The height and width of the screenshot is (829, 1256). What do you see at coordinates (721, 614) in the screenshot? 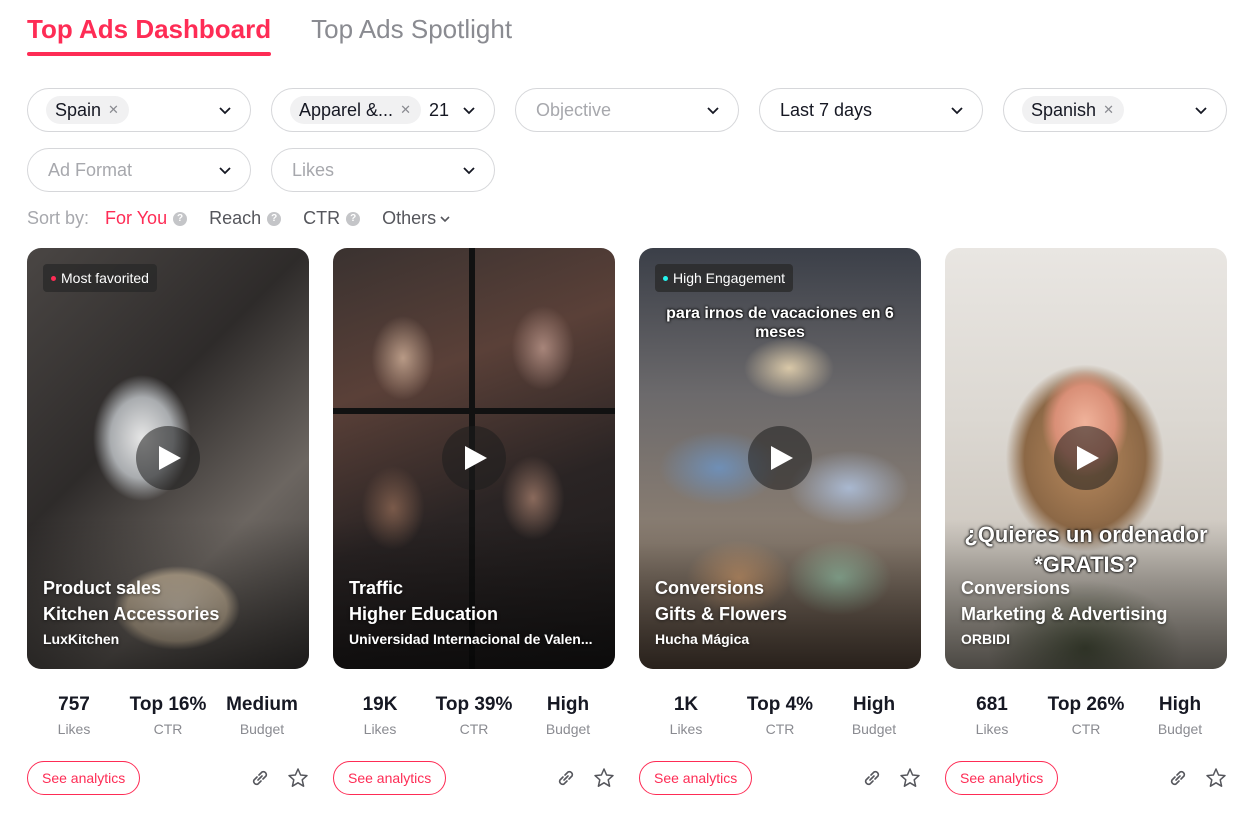
I see `ad-industry: Gifts & Flowers` at bounding box center [721, 614].